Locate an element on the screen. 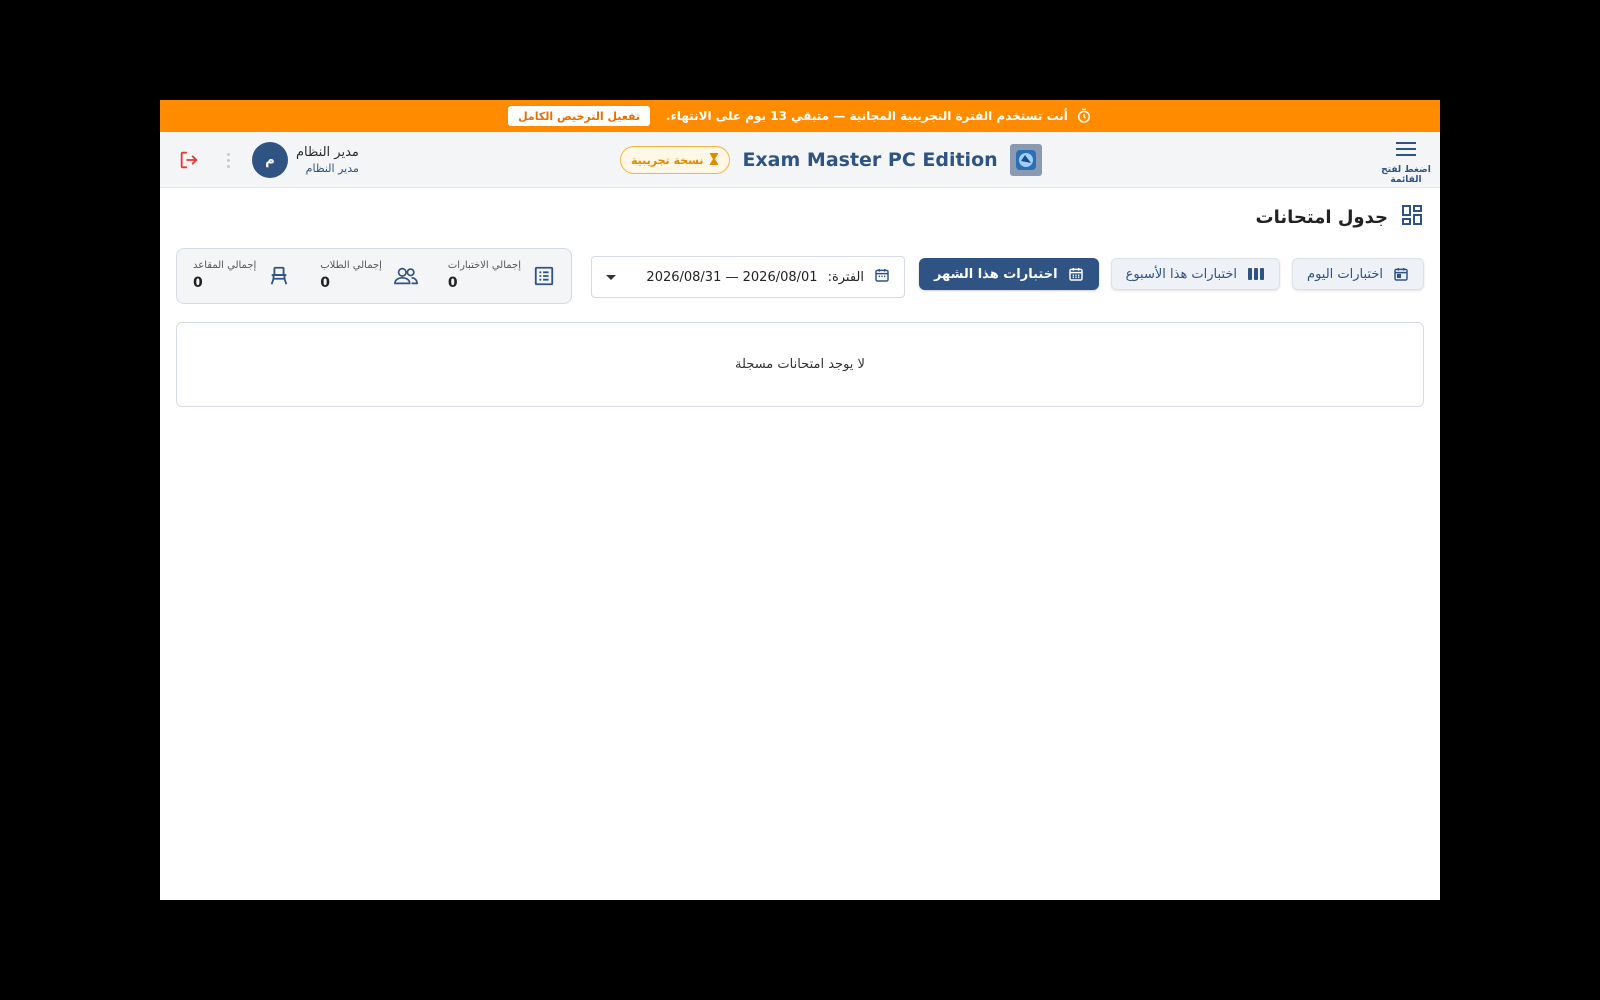 The height and width of the screenshot is (1000, 1600). user-info: مدير النظام مدير النظام is located at coordinates (327, 160).